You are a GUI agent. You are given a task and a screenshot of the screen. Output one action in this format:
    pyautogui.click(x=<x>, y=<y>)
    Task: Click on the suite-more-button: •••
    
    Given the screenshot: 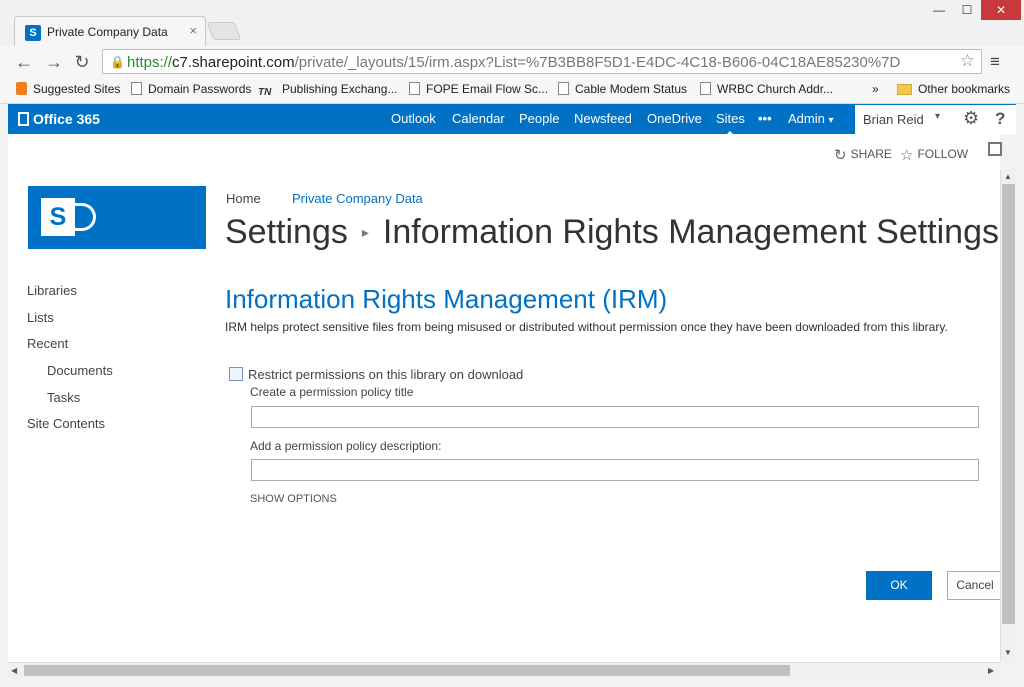 What is the action you would take?
    pyautogui.click(x=765, y=118)
    